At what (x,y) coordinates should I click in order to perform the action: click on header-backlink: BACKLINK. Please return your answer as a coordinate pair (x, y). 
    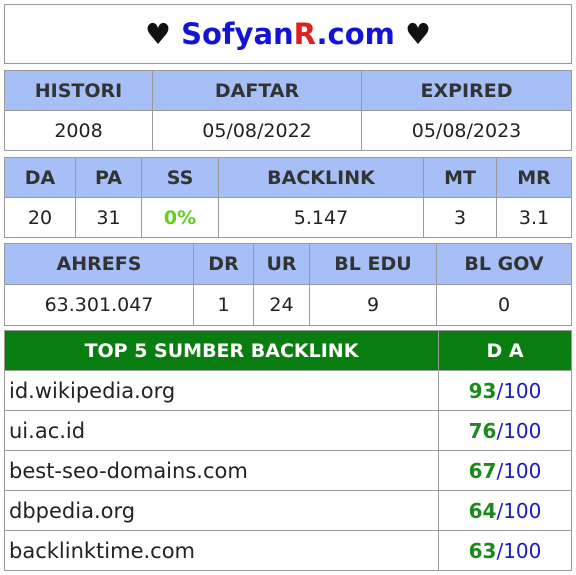
    Looking at the image, I should click on (321, 177).